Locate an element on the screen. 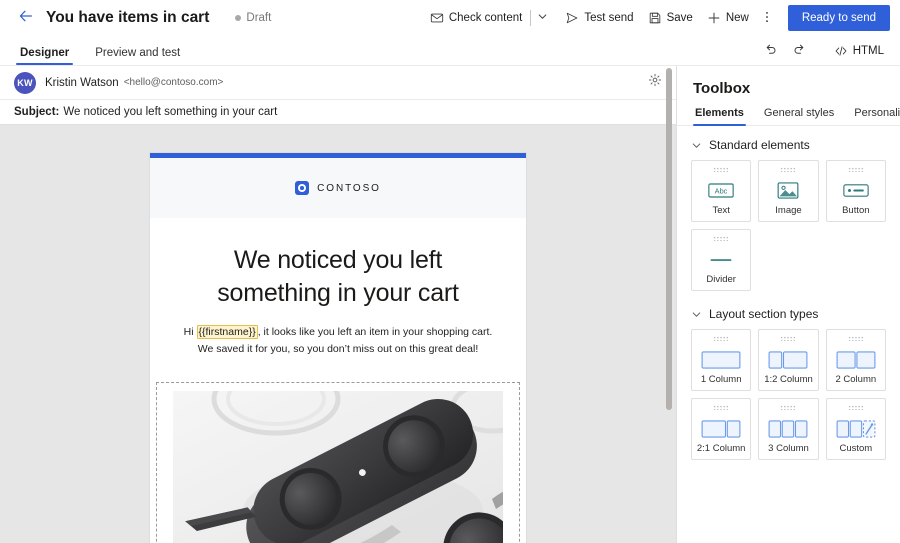 This screenshot has height=543, width=900. group-standard-elements-header: Standard elements is located at coordinates (788, 143).